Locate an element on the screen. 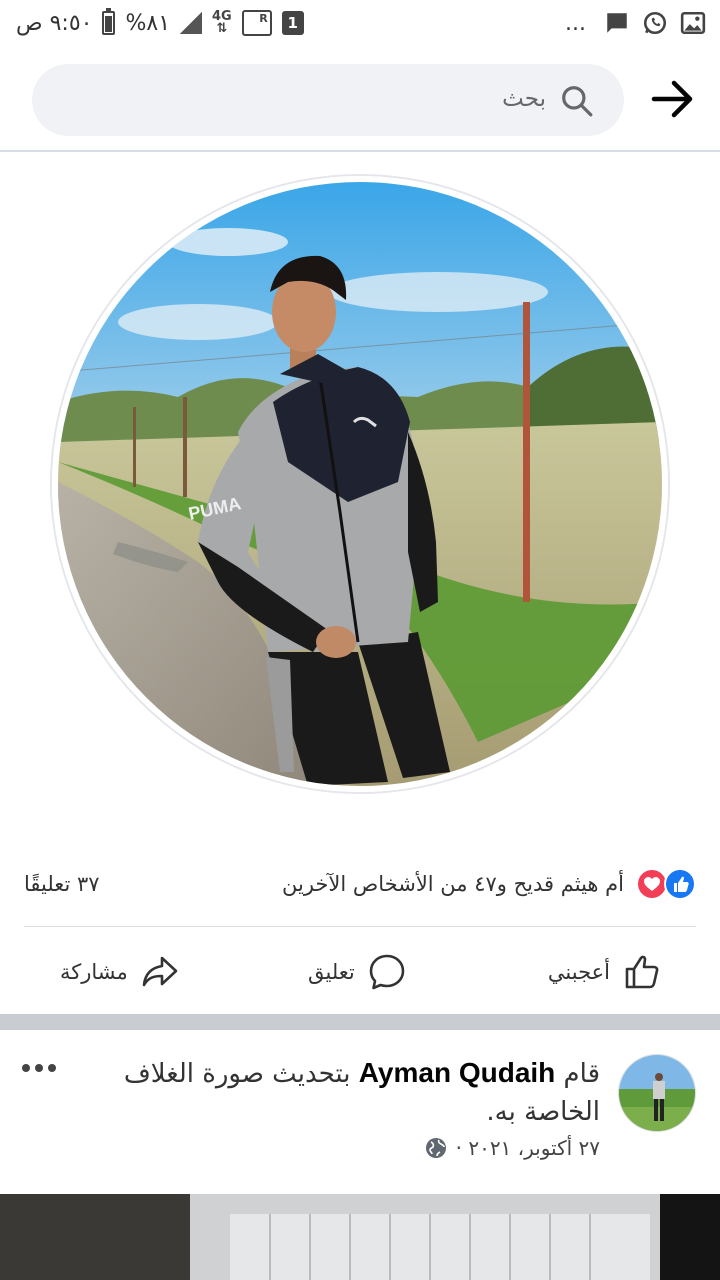 This screenshot has width=720, height=1280. search-header: بحث is located at coordinates (360, 101).